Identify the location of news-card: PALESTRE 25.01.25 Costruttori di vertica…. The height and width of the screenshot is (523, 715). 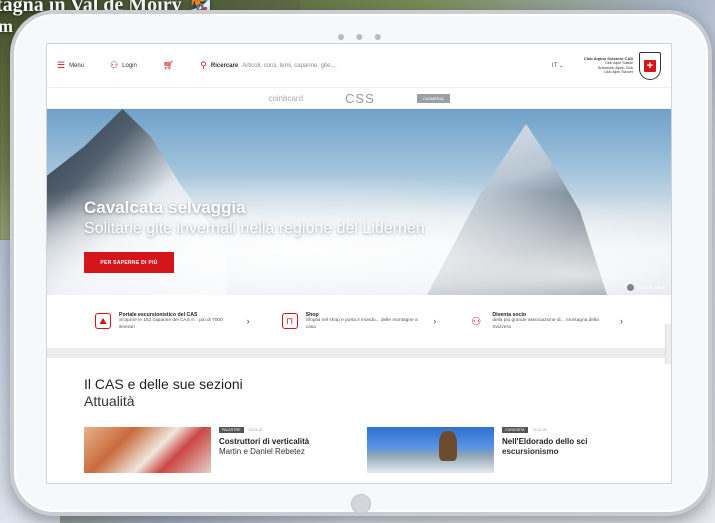
(217, 450).